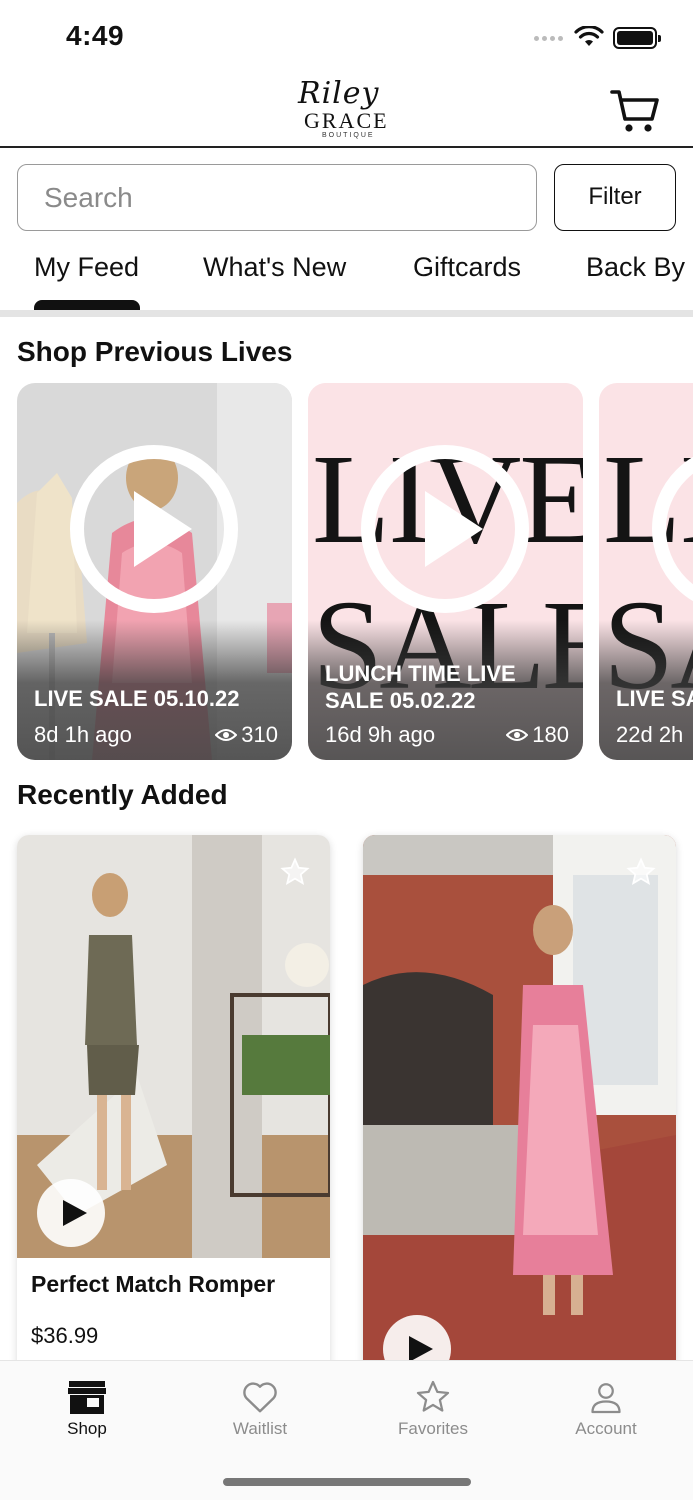 This screenshot has height=1500, width=693. What do you see at coordinates (87, 1397) in the screenshot?
I see `storefront-icon` at bounding box center [87, 1397].